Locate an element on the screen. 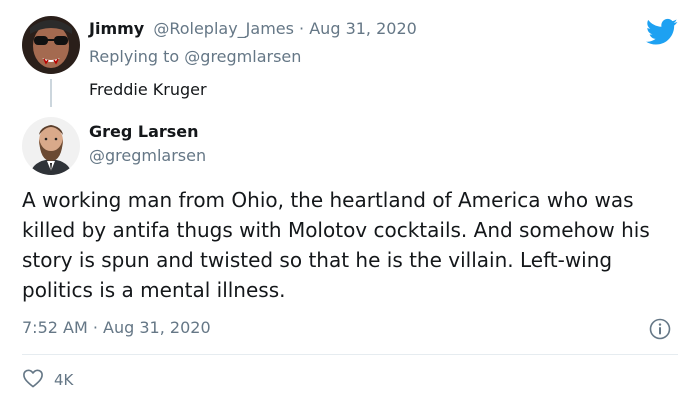 The height and width of the screenshot is (410, 700). tweet-divider is located at coordinates (350, 354).